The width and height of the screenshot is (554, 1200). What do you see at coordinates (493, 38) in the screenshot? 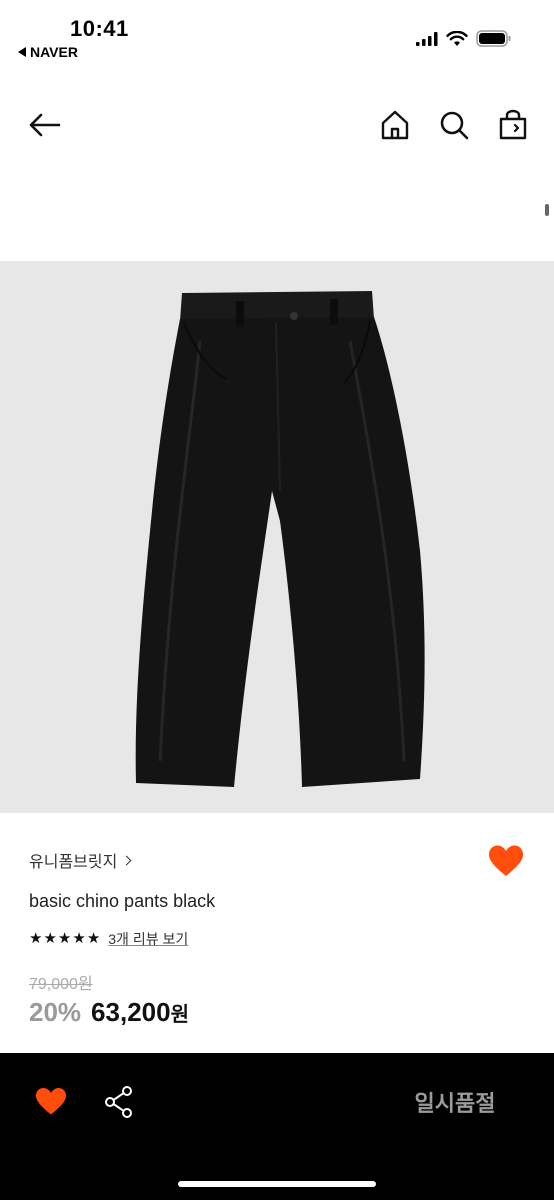
I see `battery-icon` at bounding box center [493, 38].